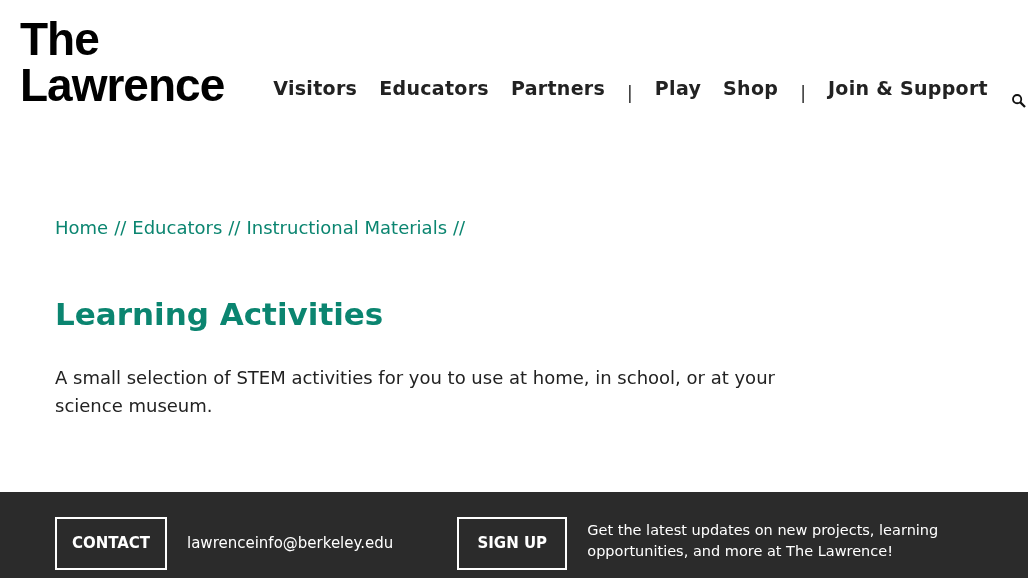  What do you see at coordinates (1019, 101) in the screenshot?
I see `search-icon` at bounding box center [1019, 101].